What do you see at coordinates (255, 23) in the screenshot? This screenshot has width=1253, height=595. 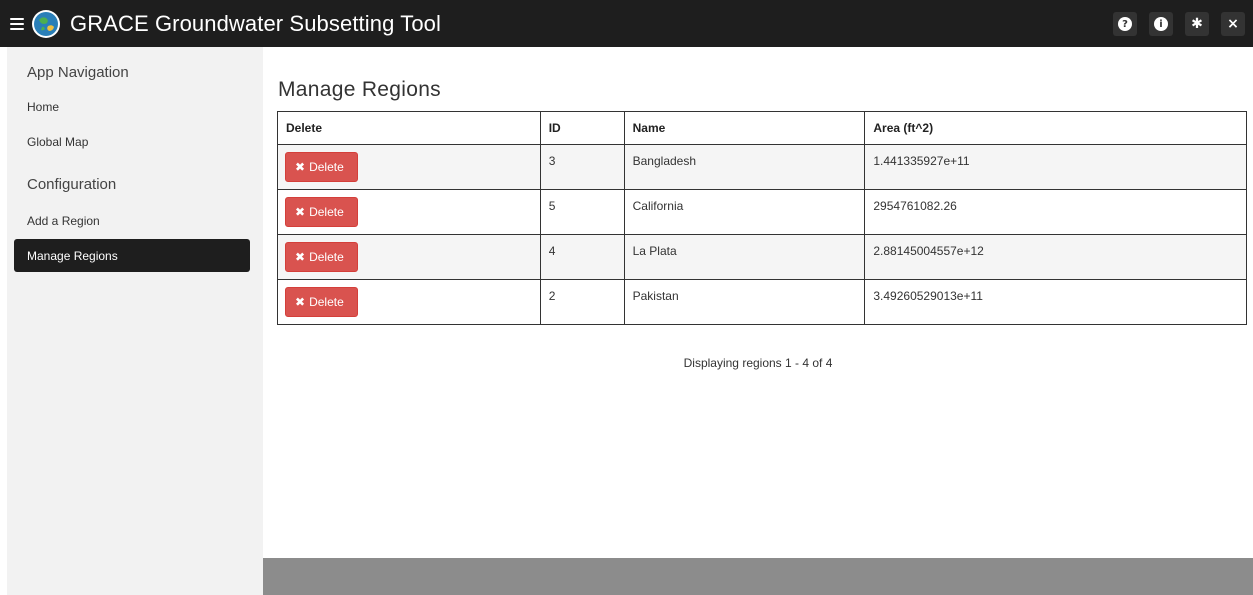 I see `app-title: GRACE Groundwater Subsetting Tool` at bounding box center [255, 23].